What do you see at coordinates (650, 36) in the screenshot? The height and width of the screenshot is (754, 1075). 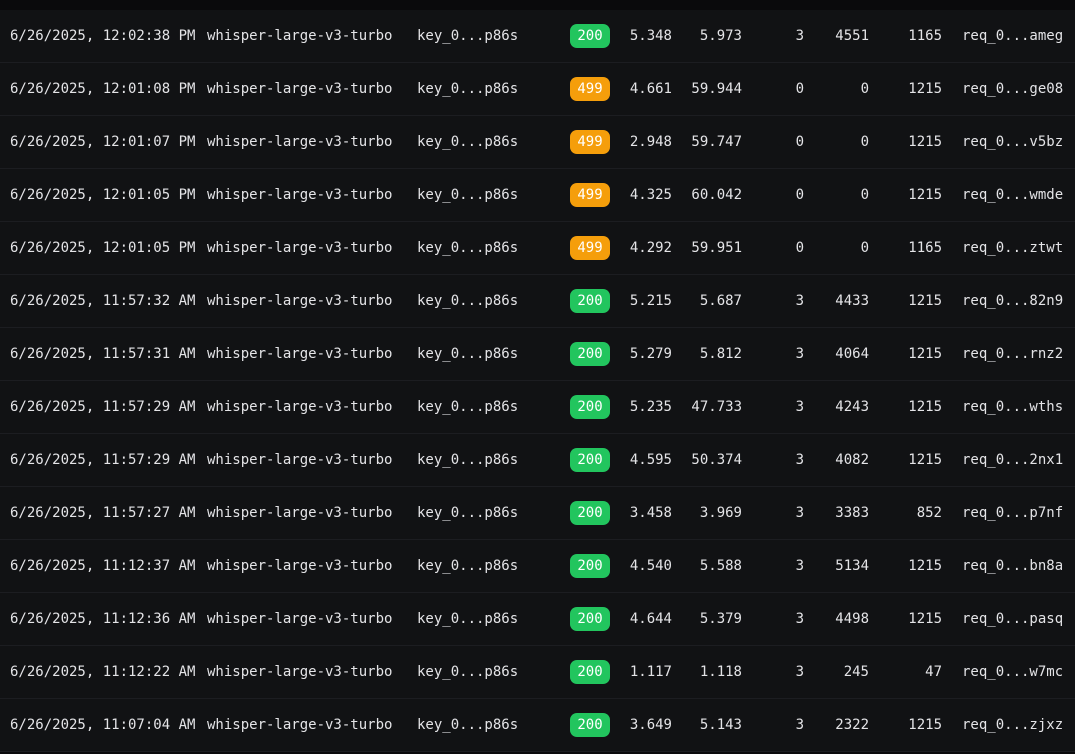 I see `metric-1: 5.348` at bounding box center [650, 36].